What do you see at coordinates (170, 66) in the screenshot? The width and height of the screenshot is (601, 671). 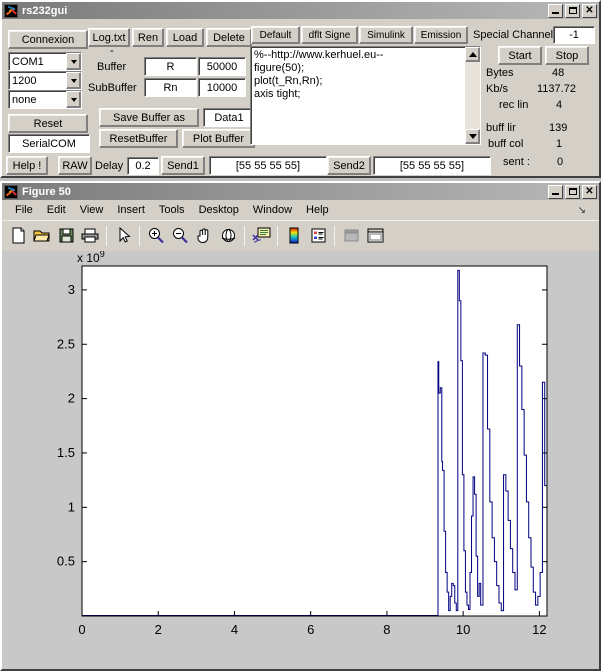 I see `buffer-name-field: R` at bounding box center [170, 66].